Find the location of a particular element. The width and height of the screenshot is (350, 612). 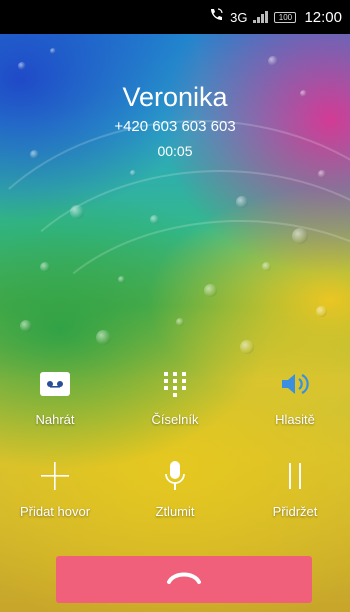

pause-icon is located at coordinates (295, 478).